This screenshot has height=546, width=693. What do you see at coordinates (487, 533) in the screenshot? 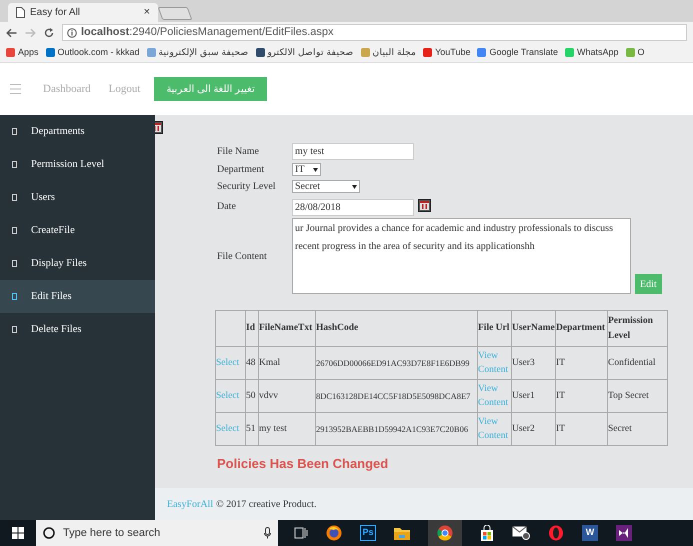
I see `shopping-bag-icon` at bounding box center [487, 533].